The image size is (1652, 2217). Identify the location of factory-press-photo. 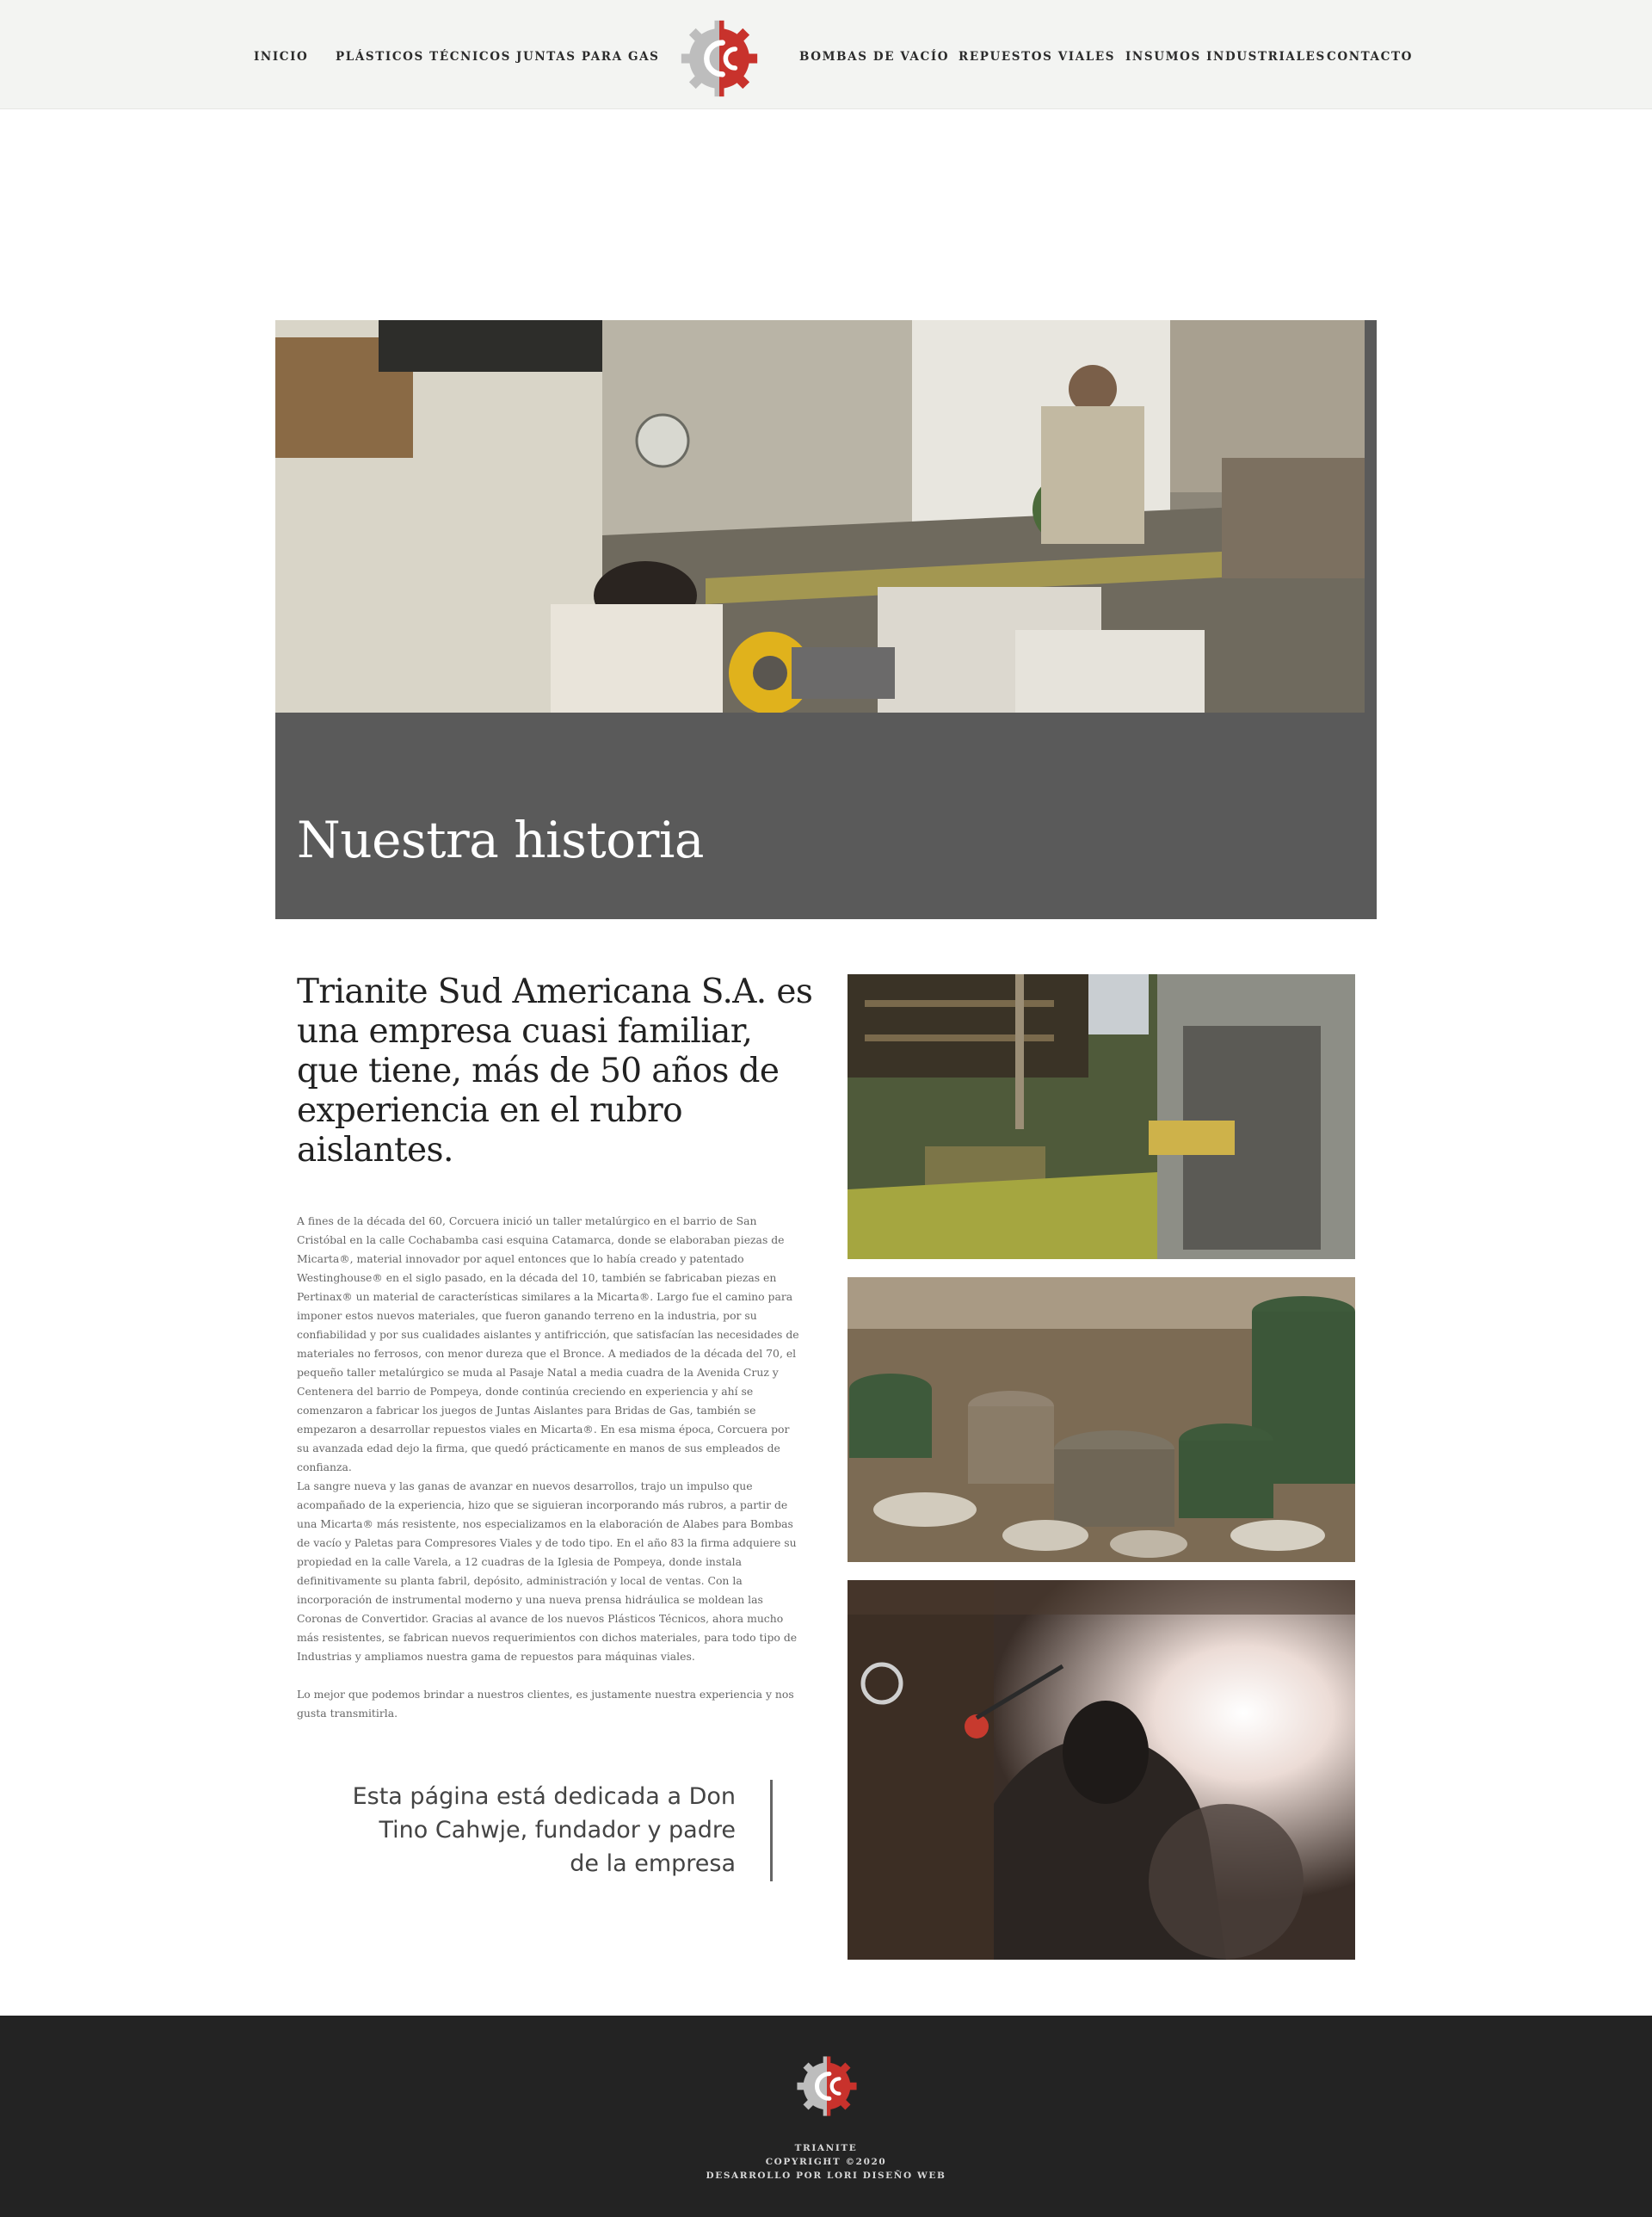
(1101, 1116).